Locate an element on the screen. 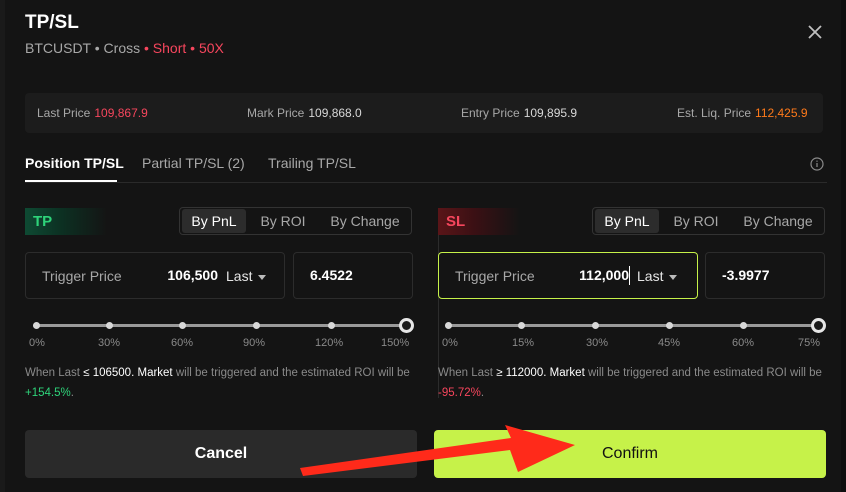 The width and height of the screenshot is (846, 492). info-icon is located at coordinates (817, 164).